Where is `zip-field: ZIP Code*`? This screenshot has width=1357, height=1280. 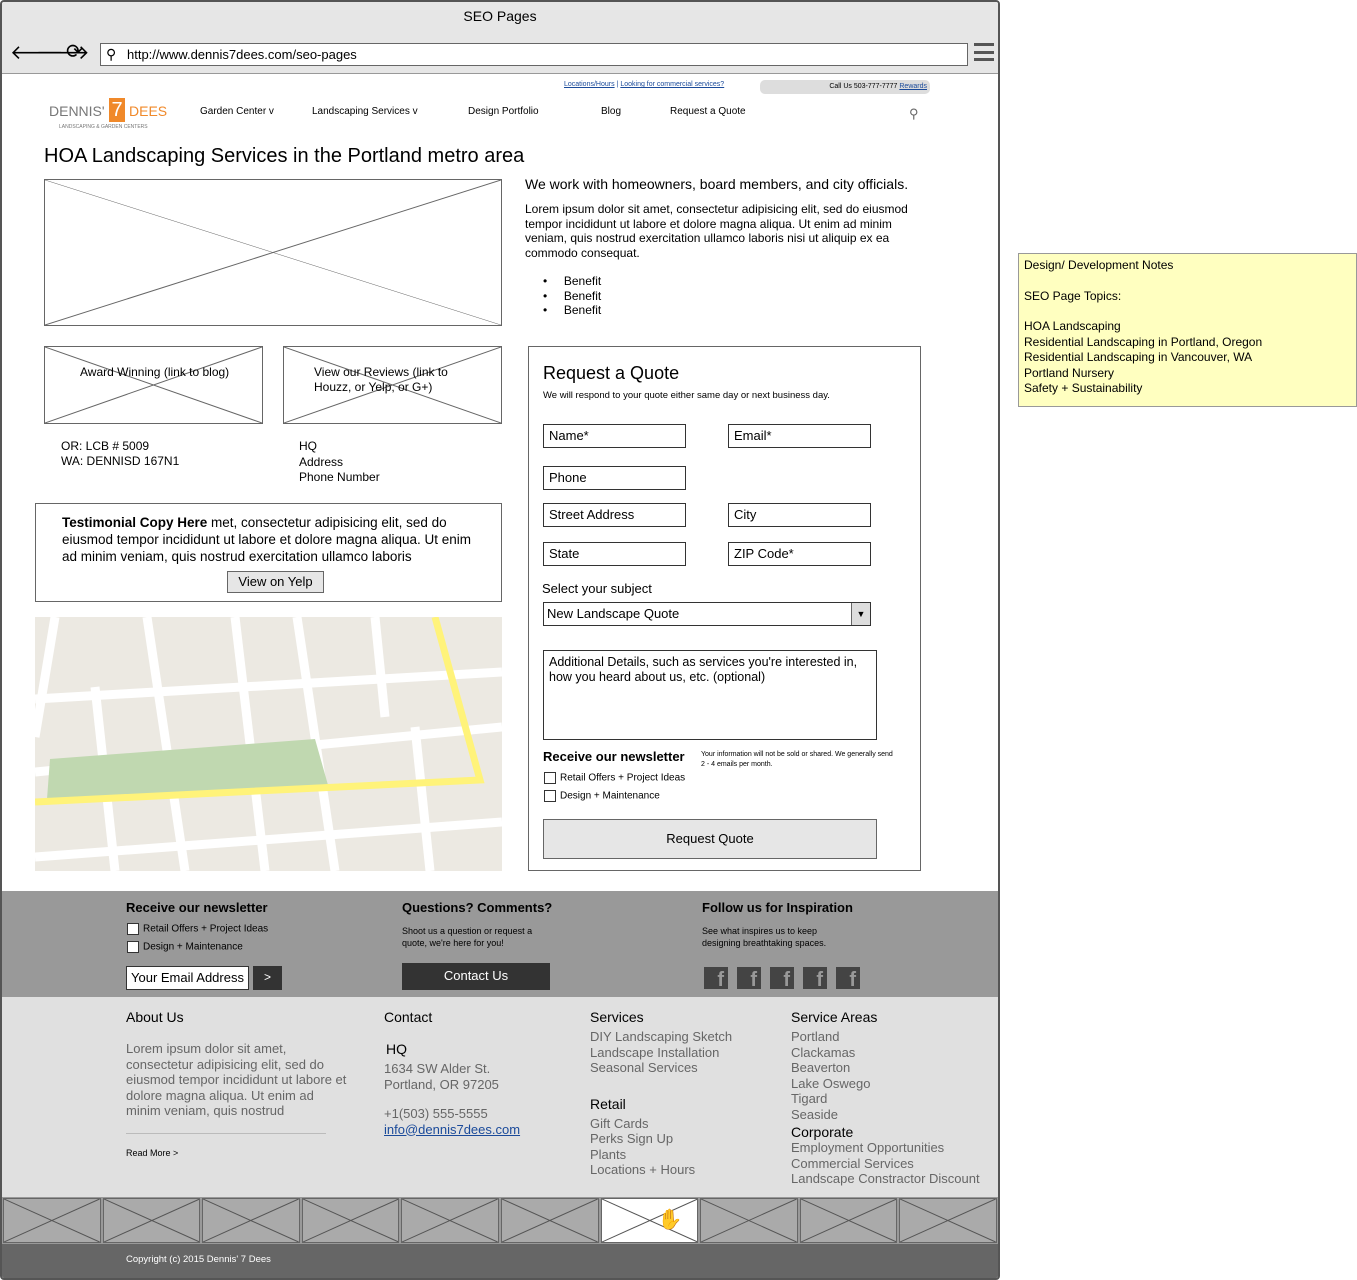
zip-field: ZIP Code* is located at coordinates (799, 554).